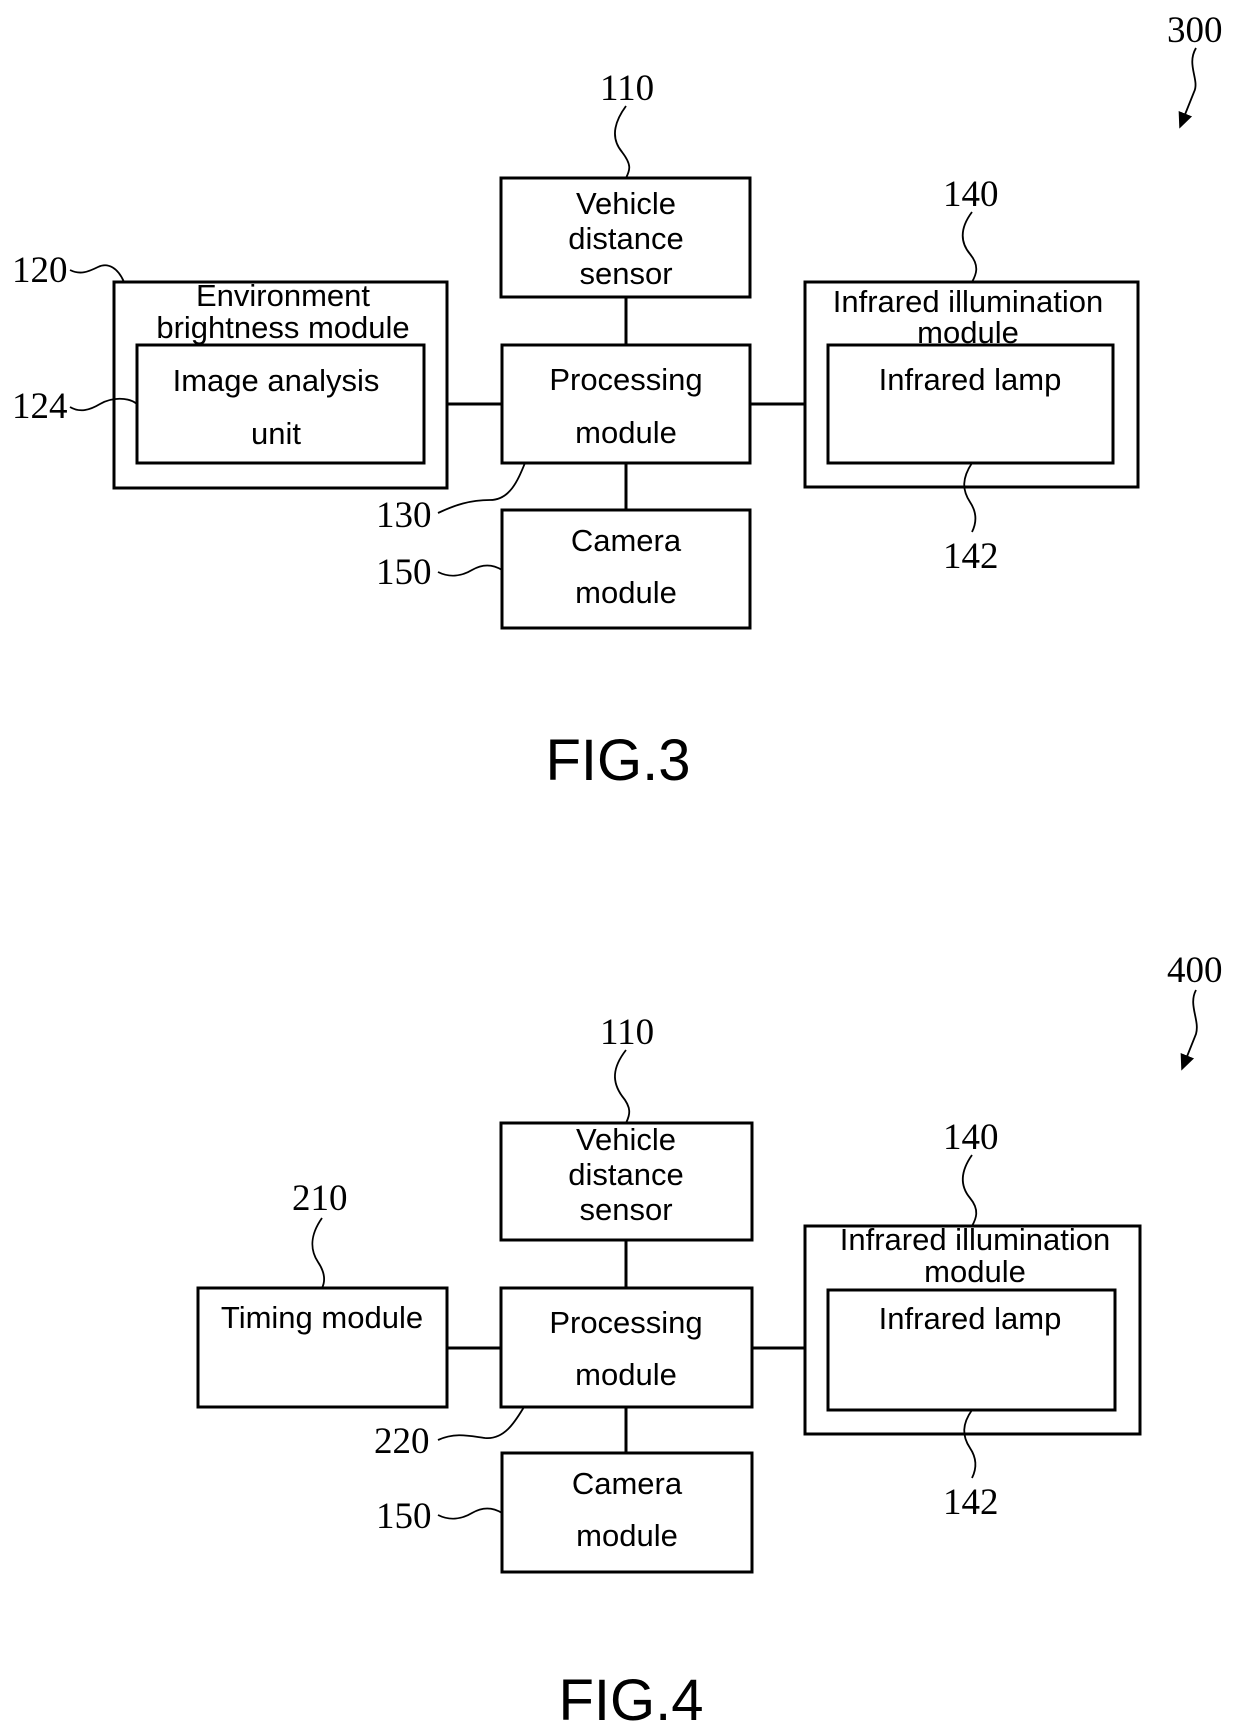 Image resolution: width=1240 pixels, height=1736 pixels. What do you see at coordinates (1195, 970) in the screenshot?
I see `system-ref-400: 400` at bounding box center [1195, 970].